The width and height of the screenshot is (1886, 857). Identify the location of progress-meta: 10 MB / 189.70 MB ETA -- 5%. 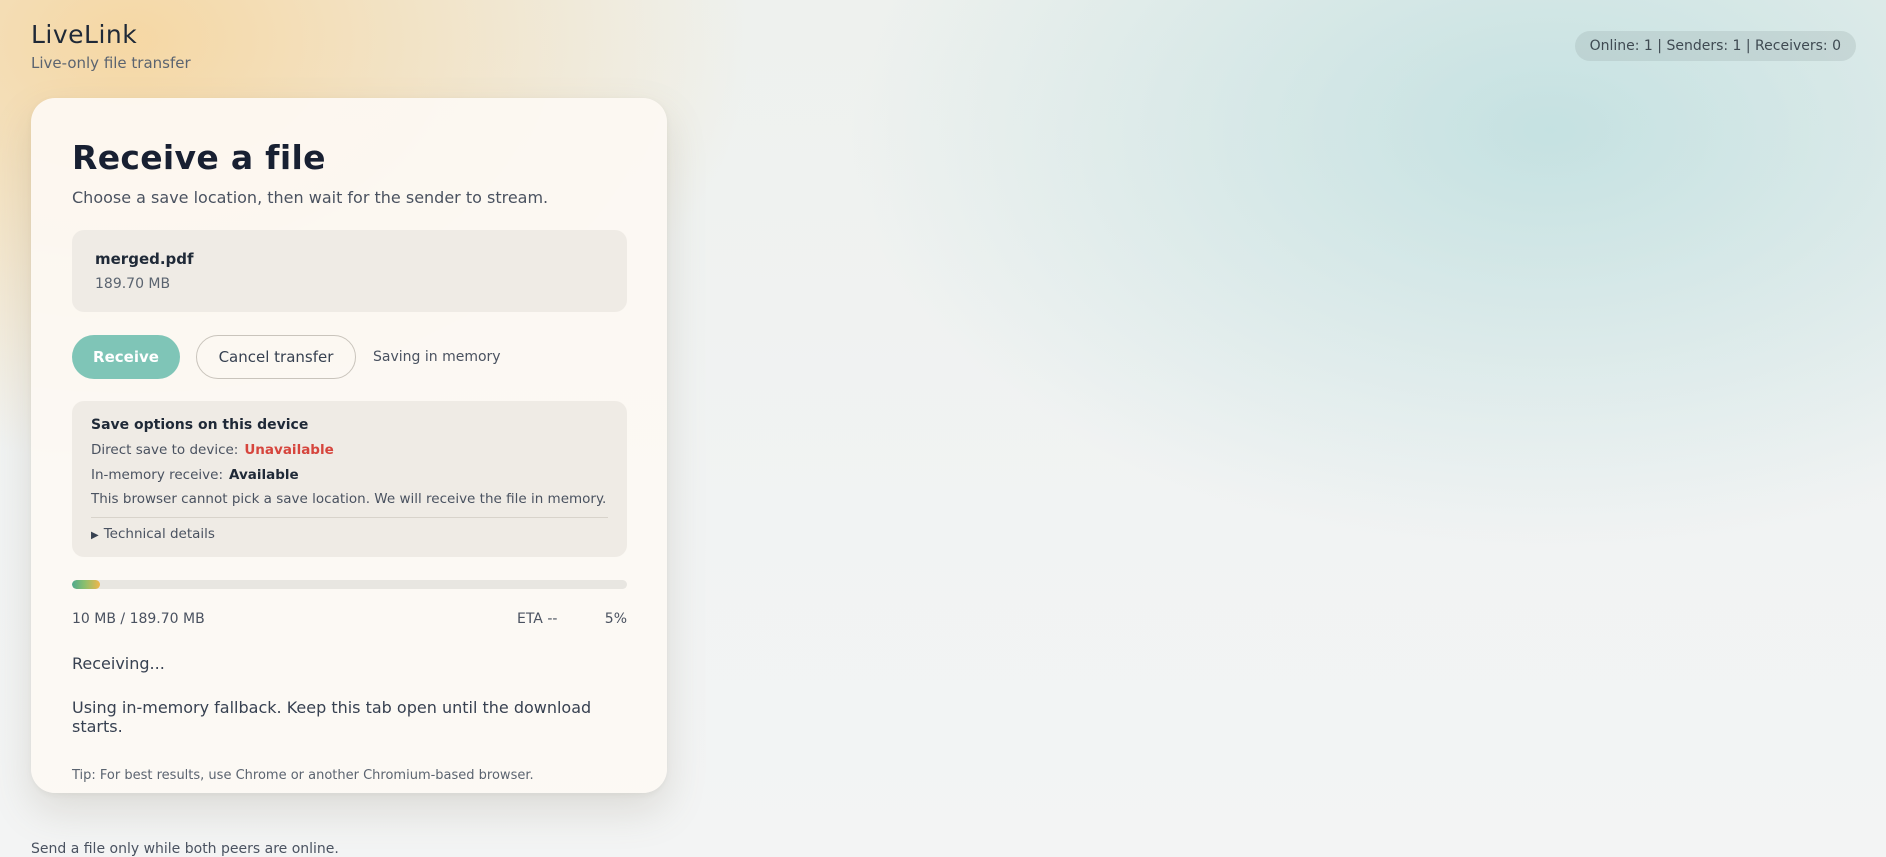
(349, 619).